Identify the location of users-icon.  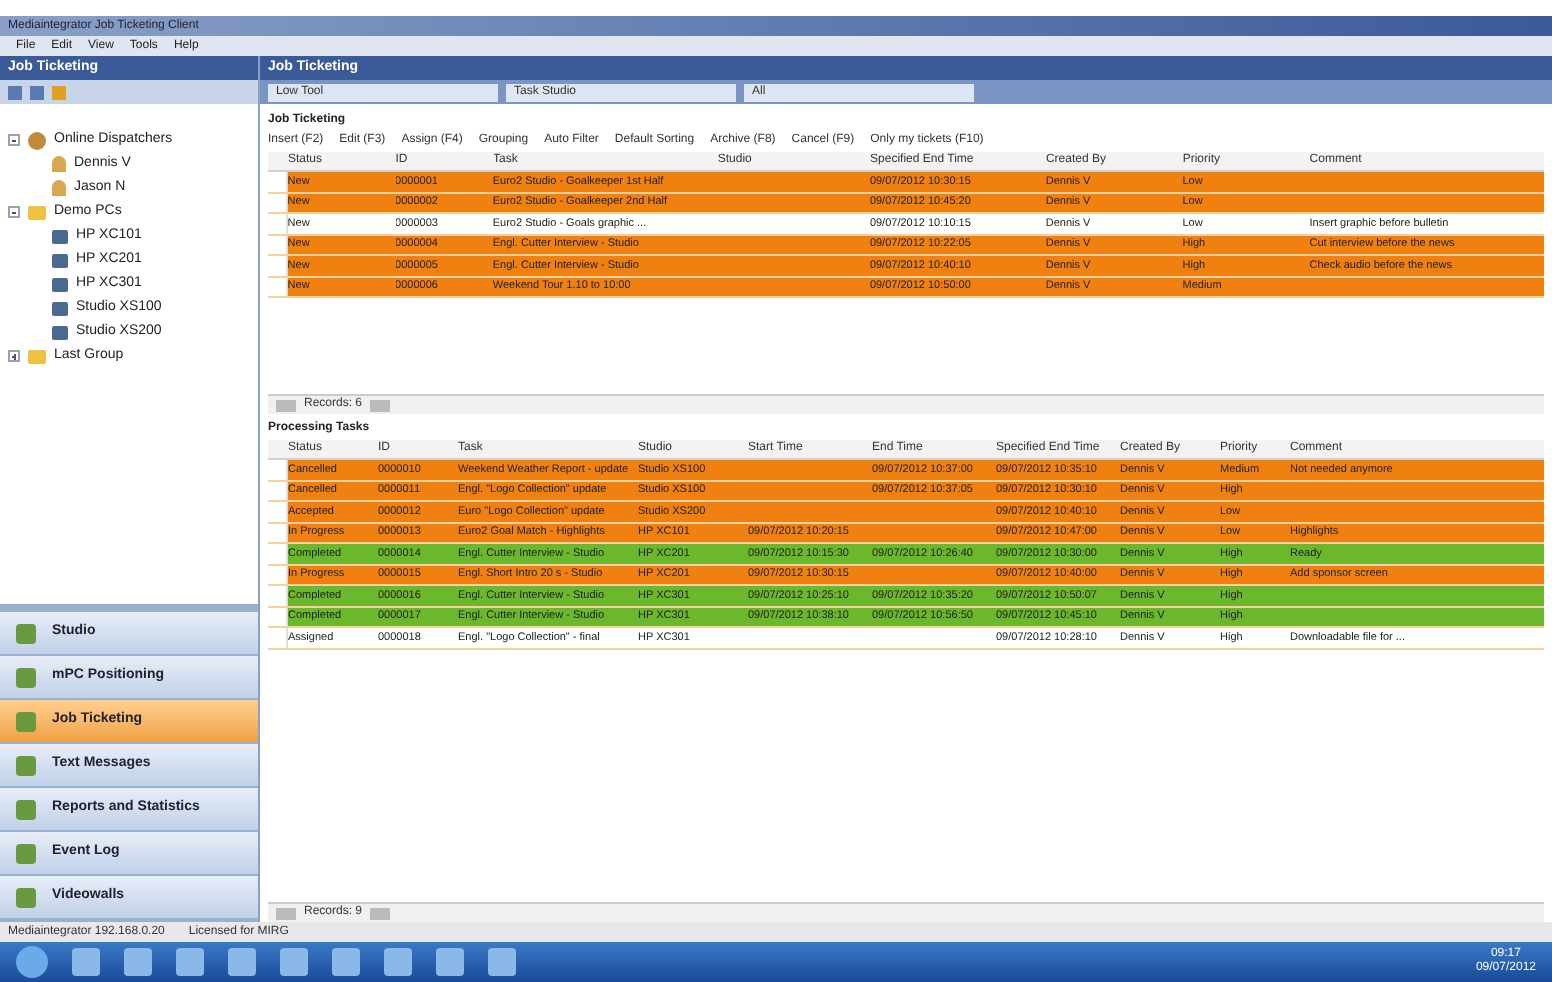
(37, 140).